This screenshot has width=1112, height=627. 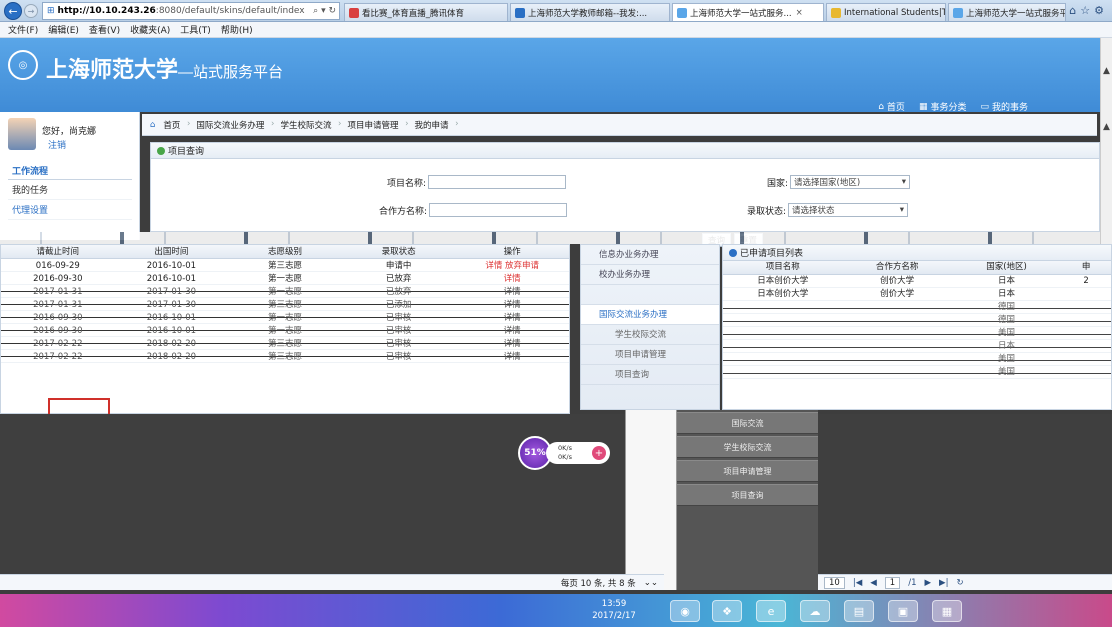 I want to click on back-arrow-icon: ←, so click(x=13, y=11).